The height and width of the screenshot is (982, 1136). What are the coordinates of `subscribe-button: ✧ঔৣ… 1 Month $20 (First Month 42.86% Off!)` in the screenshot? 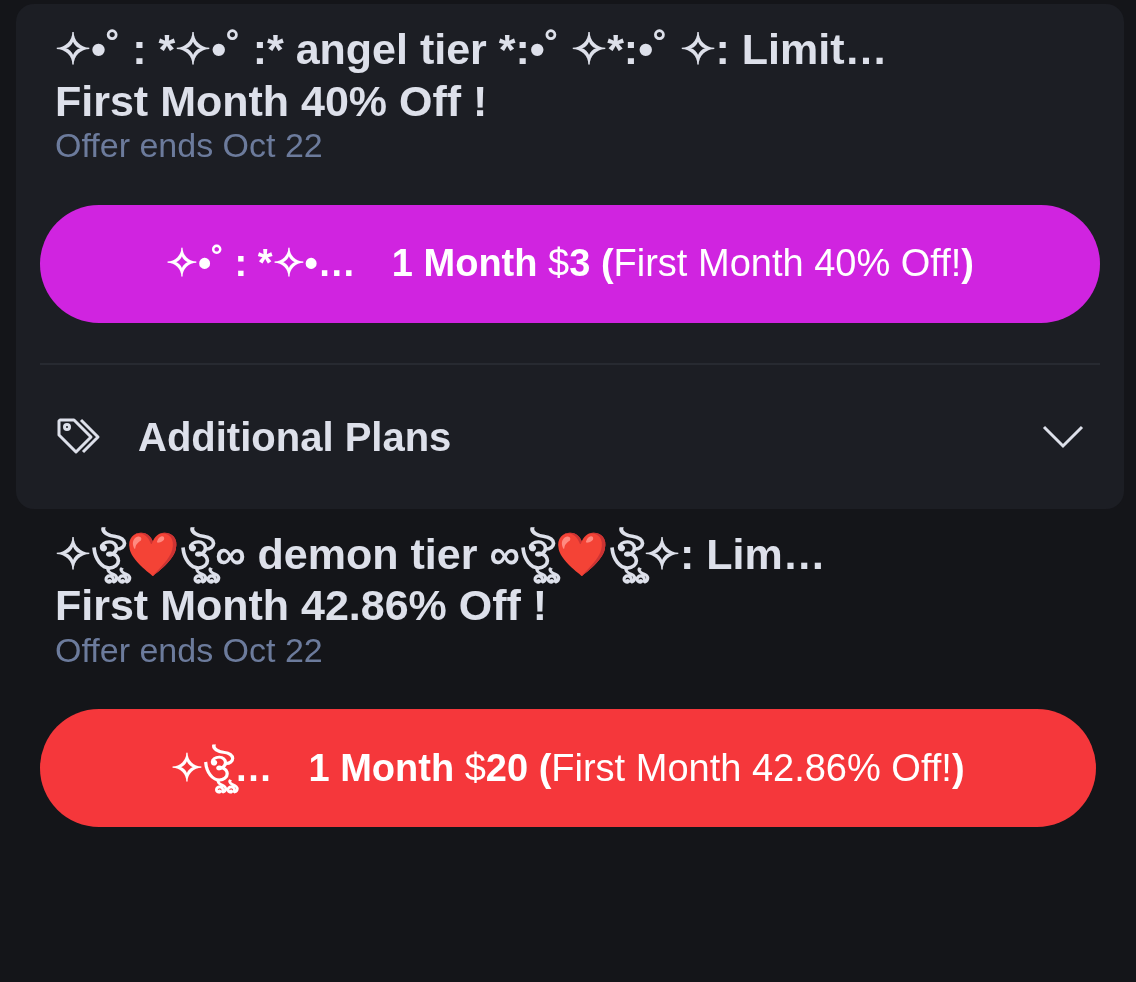 It's located at (568, 768).